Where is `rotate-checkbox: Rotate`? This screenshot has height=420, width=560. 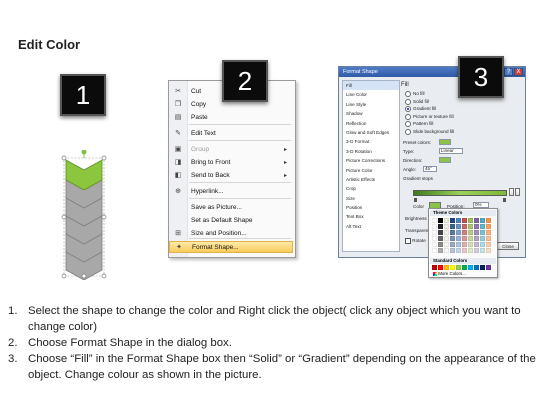
rotate-checkbox: Rotate is located at coordinates (415, 241).